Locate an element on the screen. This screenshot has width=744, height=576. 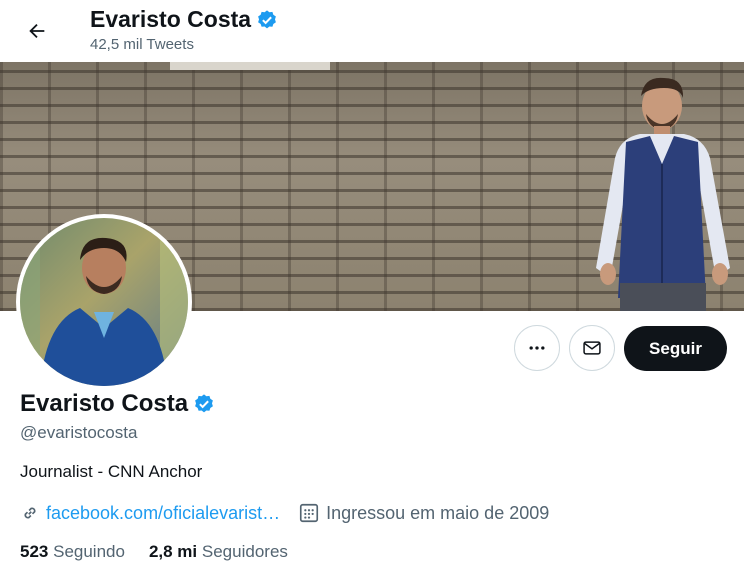
profile-stats: 523 Seguindo 2,8 mi Seguidores is located at coordinates (154, 552).